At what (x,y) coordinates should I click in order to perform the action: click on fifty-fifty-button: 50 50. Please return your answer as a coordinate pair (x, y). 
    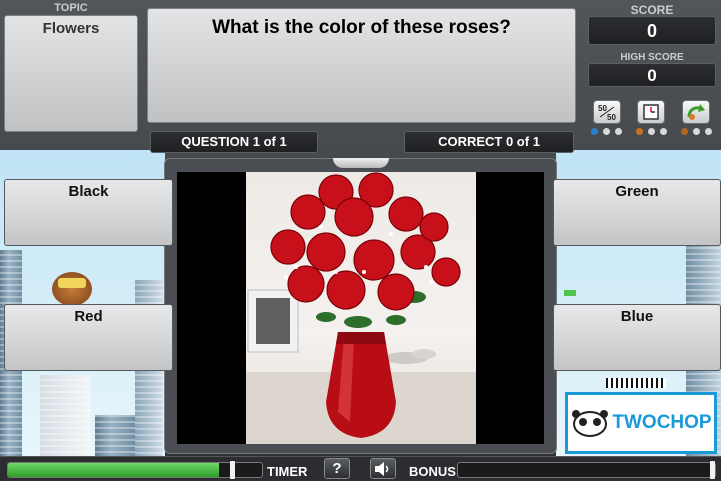
    Looking at the image, I should click on (607, 112).